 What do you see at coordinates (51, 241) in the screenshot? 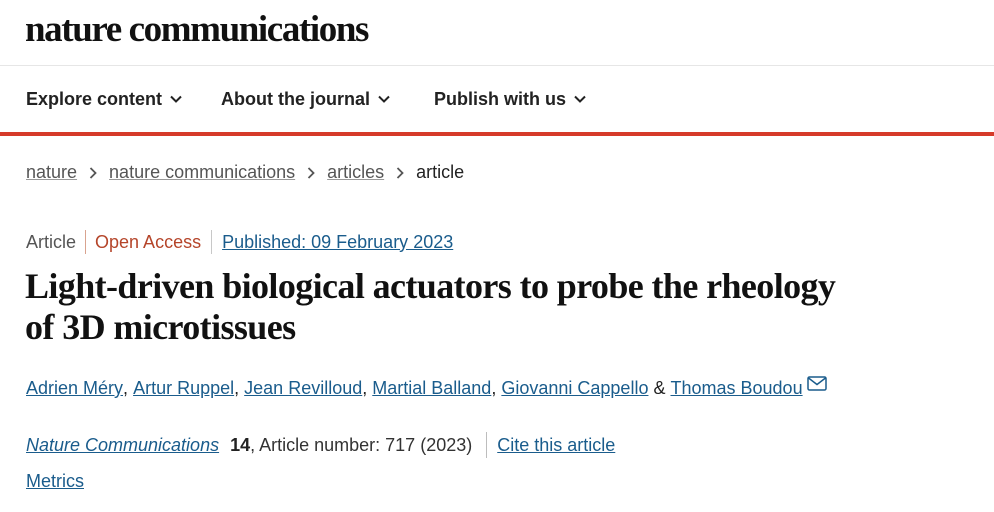
I see `article-type: Article` at bounding box center [51, 241].